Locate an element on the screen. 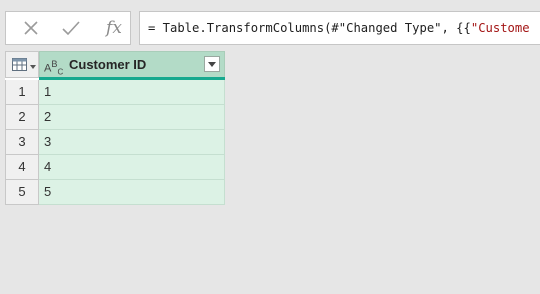 The width and height of the screenshot is (540, 294). table-row: 2 2 is located at coordinates (115, 117).